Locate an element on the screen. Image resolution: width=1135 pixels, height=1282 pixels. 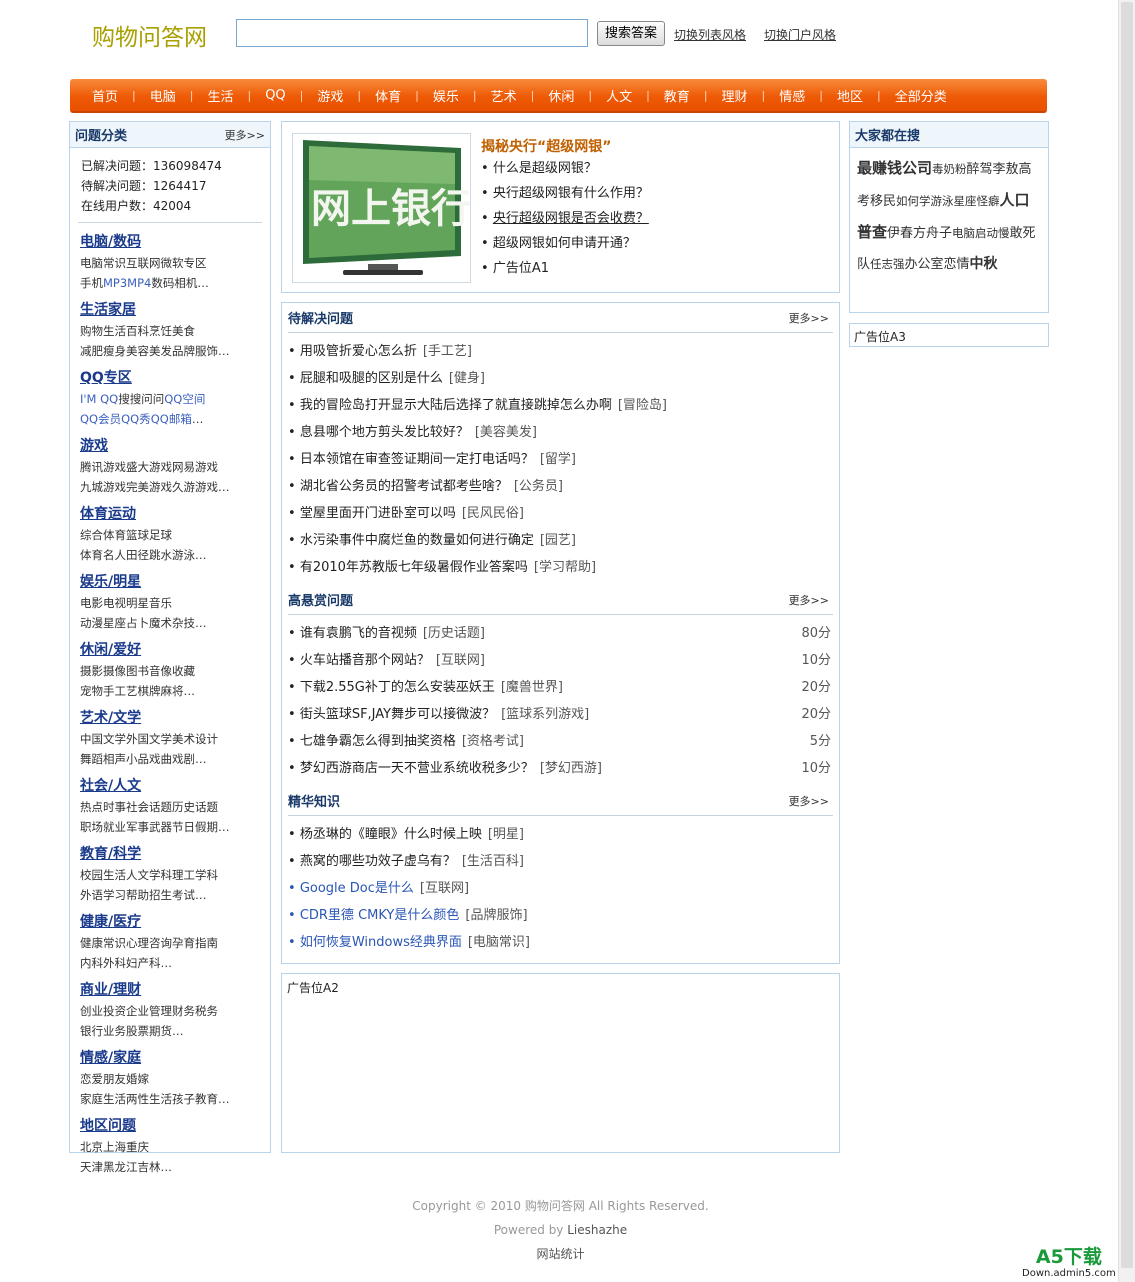
question-row: 如何恢复Windows经典界面 [电脑常识] is located at coordinates (559, 942).